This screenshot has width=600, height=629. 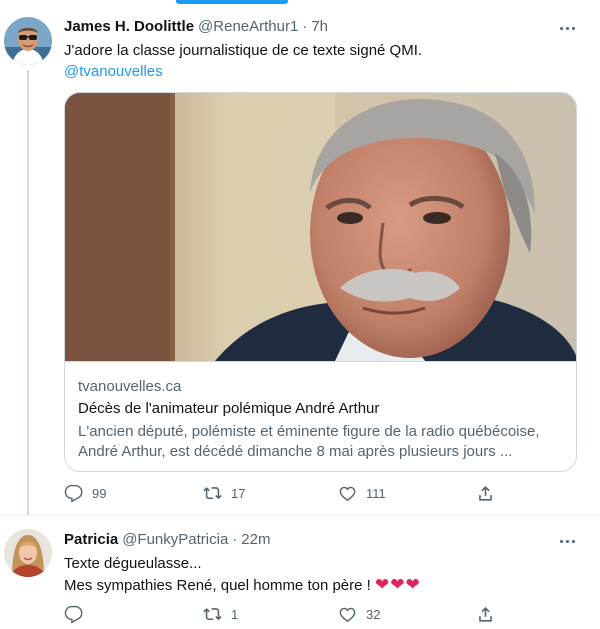 I want to click on tweet-actions: 1 32, so click(x=282, y=616).